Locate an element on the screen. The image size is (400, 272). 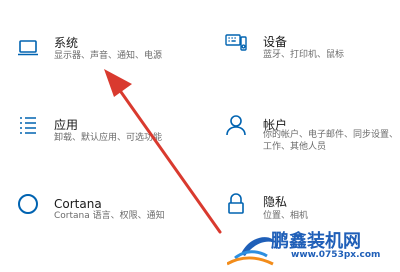
settings-tile-devices: 设备 蓝牙、打印机、鼠标 is located at coordinates (305, 40).